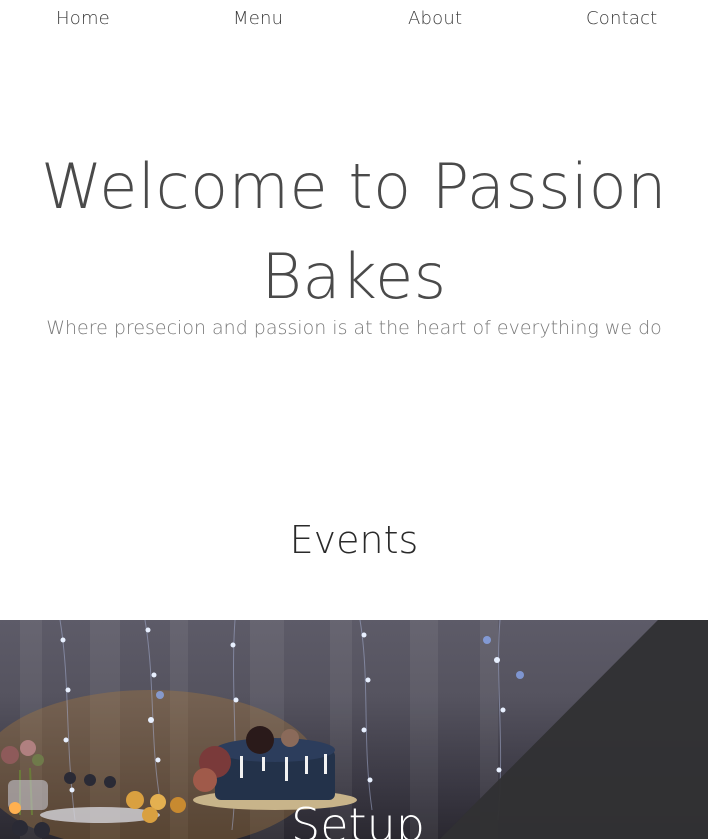  Describe the element at coordinates (621, 18) in the screenshot. I see `nav-contact-link: Contact` at that location.